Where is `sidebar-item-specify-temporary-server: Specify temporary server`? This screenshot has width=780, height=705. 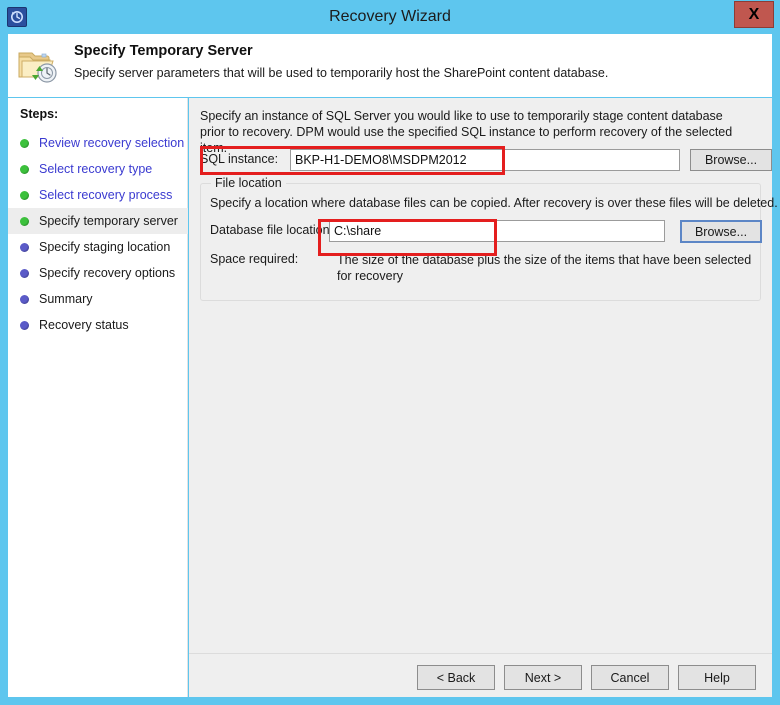
sidebar-item-specify-temporary-server: Specify temporary server is located at coordinates (98, 221).